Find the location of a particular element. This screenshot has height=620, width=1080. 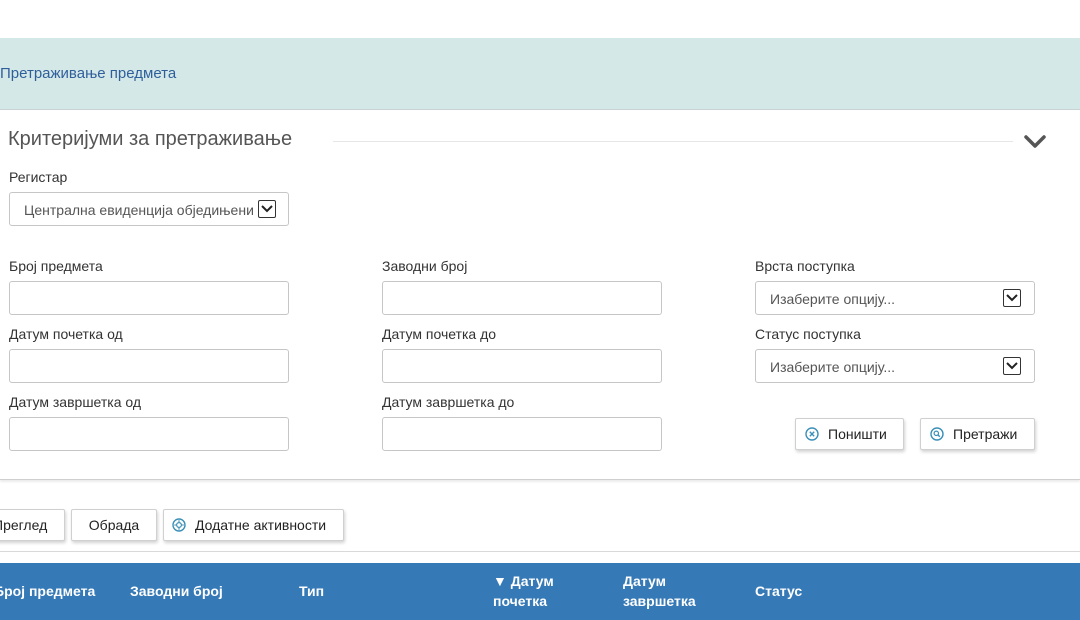

cancel-circle-icon is located at coordinates (812, 434).